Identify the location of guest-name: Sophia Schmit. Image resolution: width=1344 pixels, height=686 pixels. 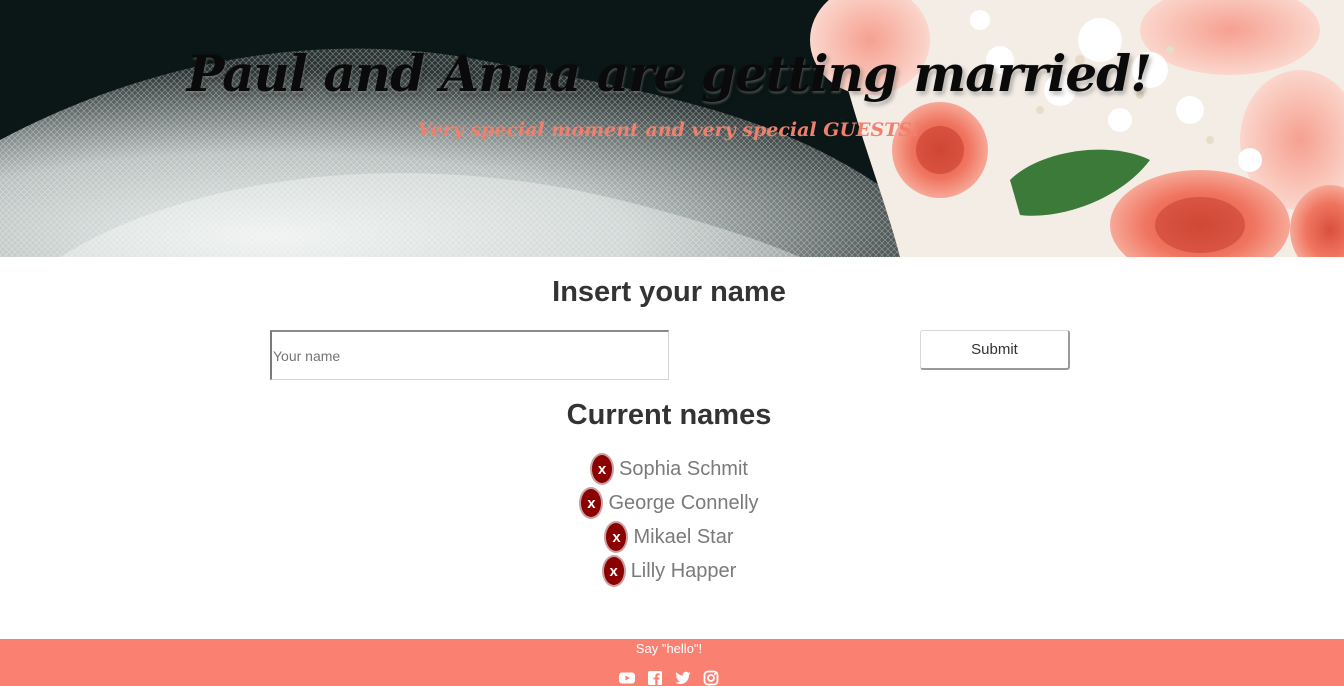
(683, 468).